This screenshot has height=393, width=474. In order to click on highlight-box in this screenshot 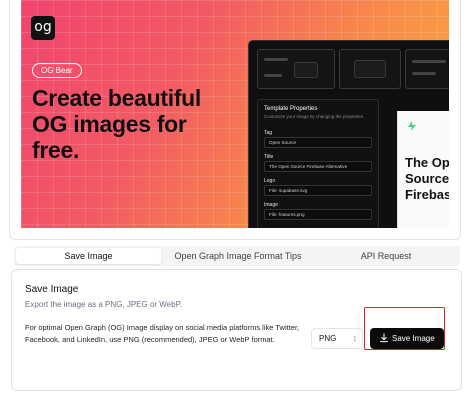, I will do `click(404, 328)`.